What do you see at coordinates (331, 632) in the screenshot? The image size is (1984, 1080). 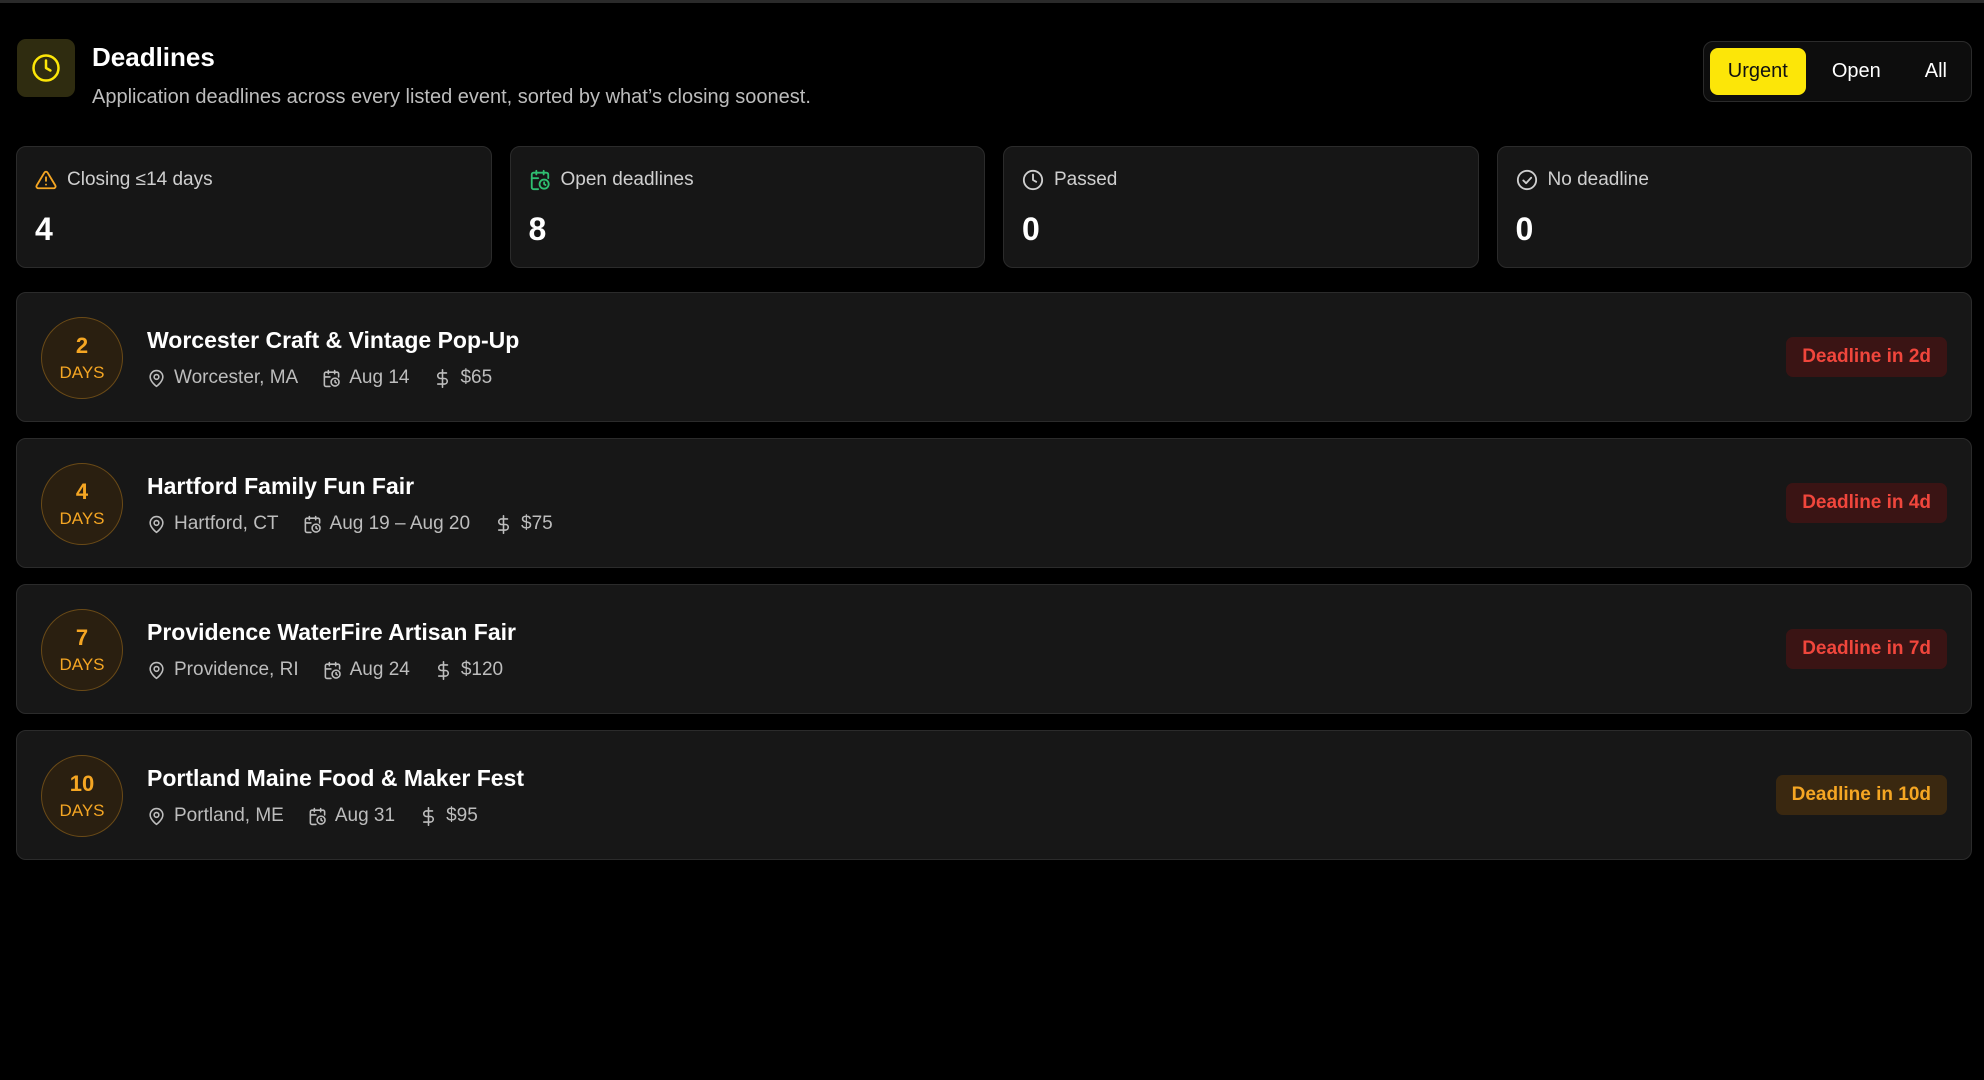 I see `event-title: Providence WaterFire Artisan Fair` at bounding box center [331, 632].